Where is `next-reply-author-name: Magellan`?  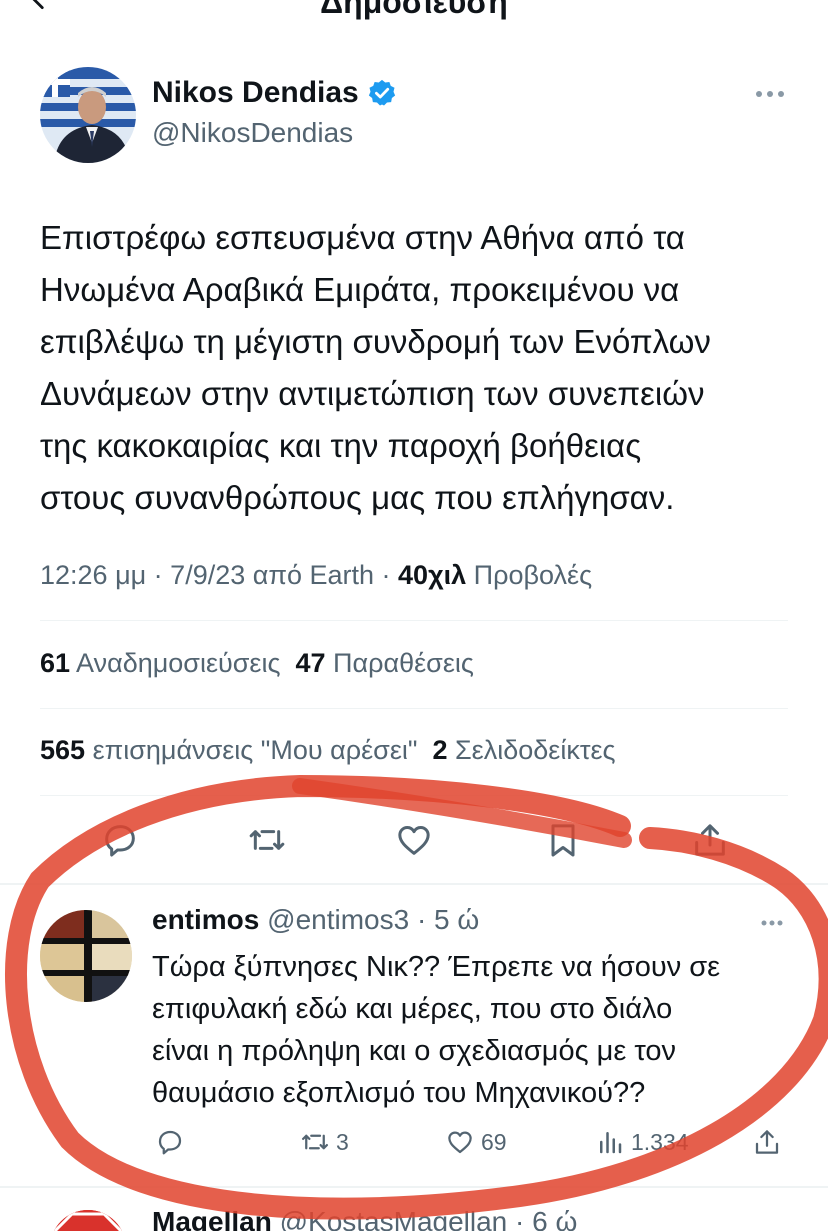
next-reply-author-name: Magellan is located at coordinates (212, 1218).